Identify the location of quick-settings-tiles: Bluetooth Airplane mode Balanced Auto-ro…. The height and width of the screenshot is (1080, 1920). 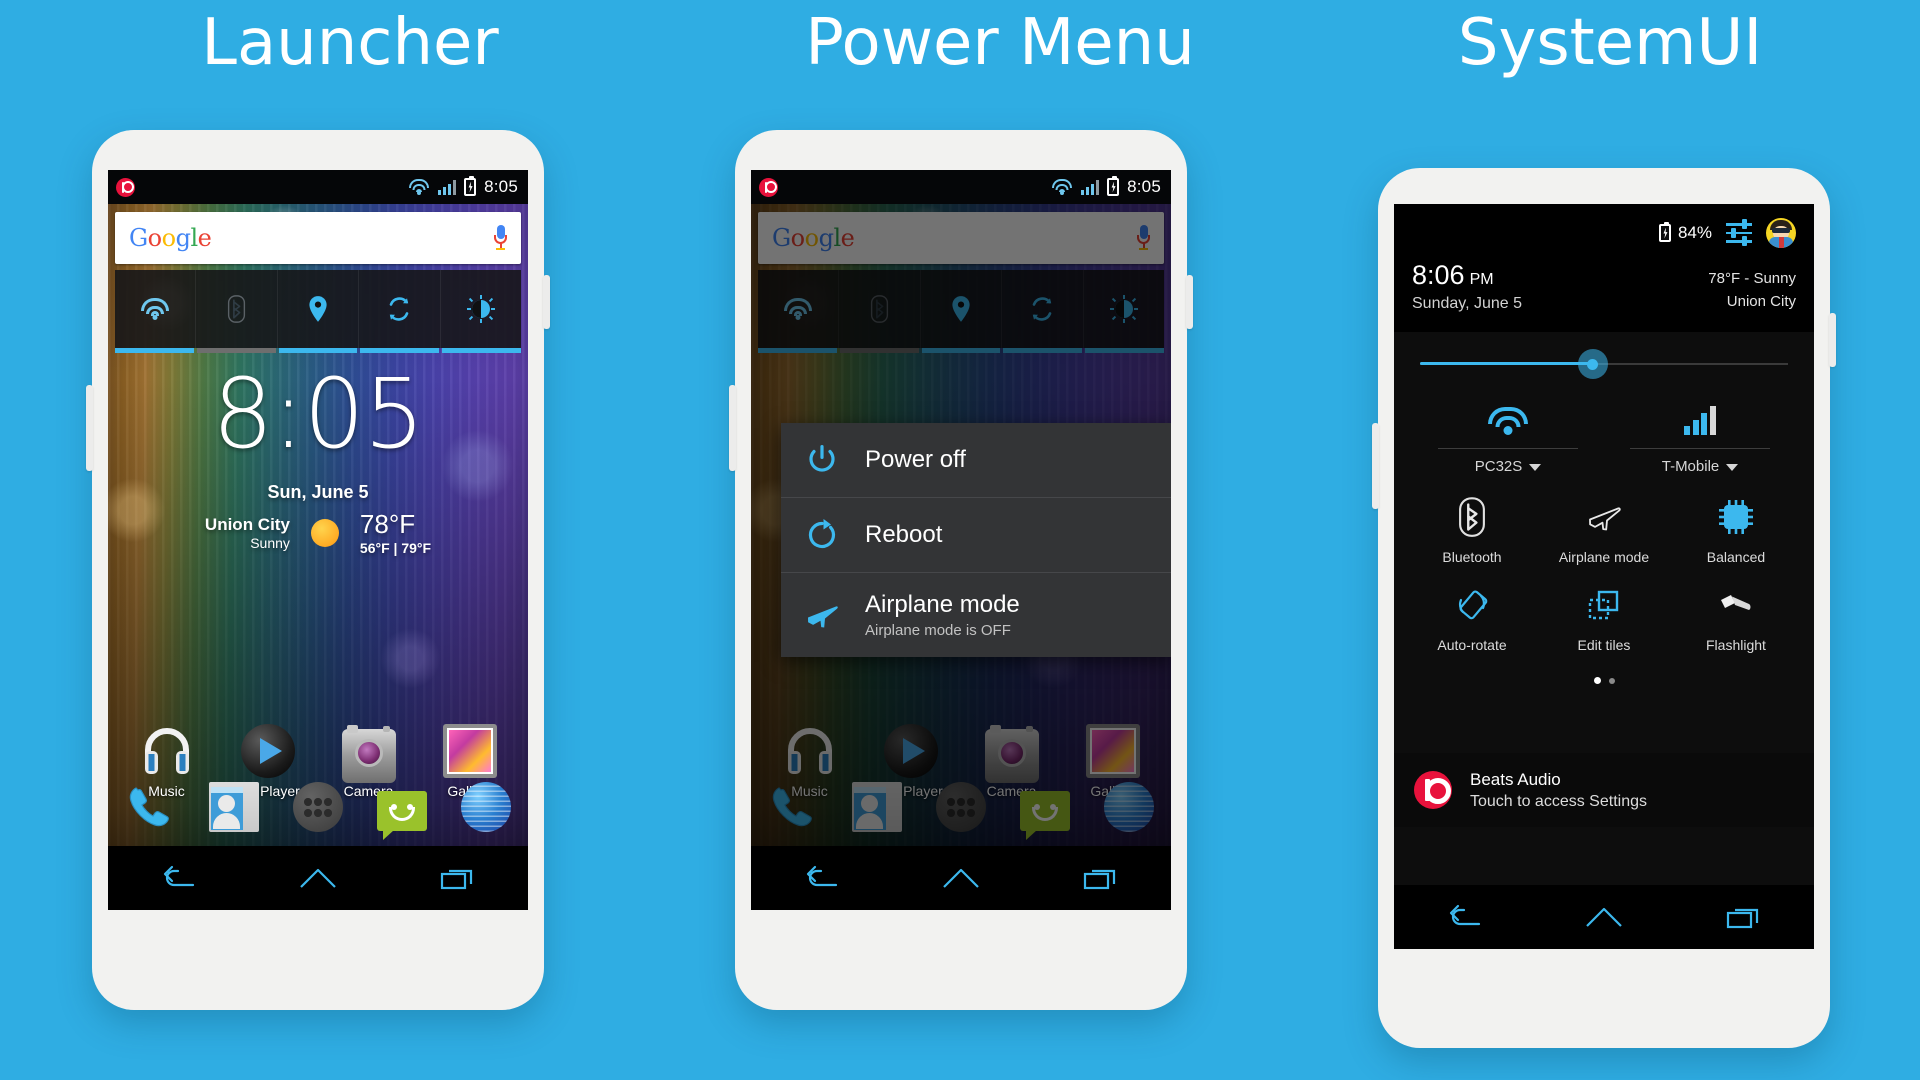
(1604, 584).